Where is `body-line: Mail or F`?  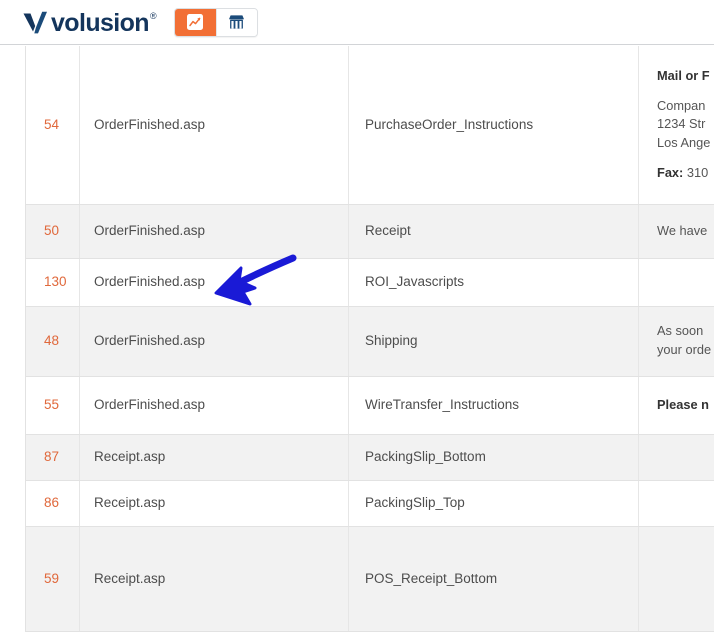 body-line: Mail or F is located at coordinates (683, 76).